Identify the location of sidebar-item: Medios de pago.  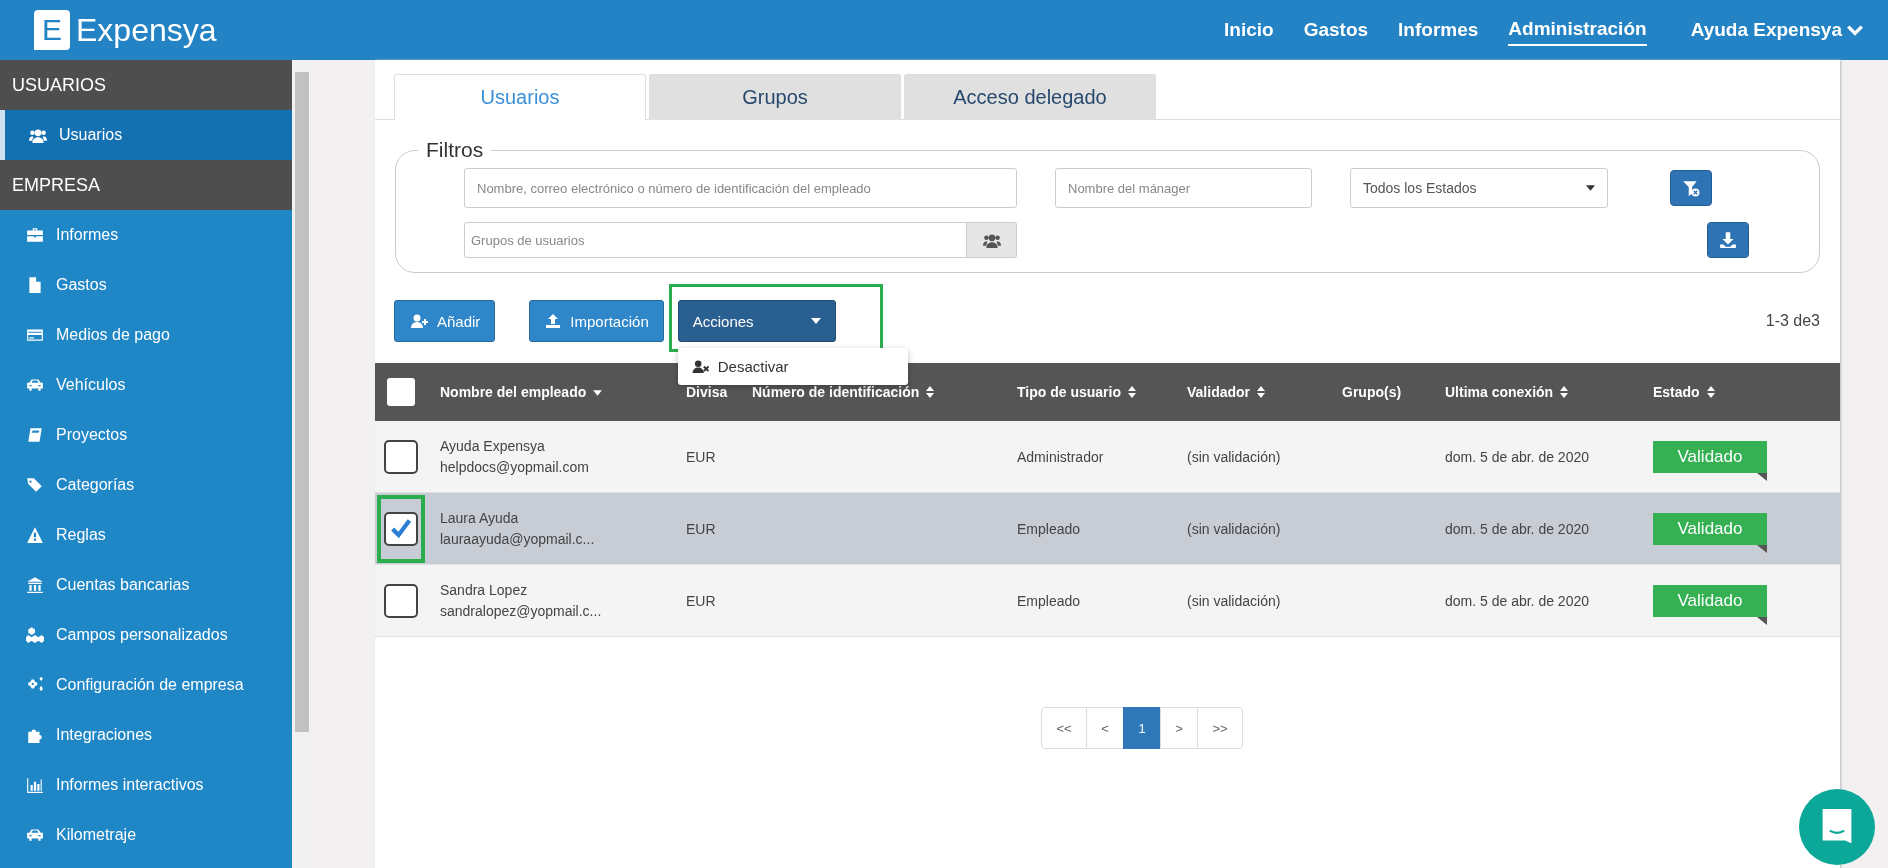
(146, 335).